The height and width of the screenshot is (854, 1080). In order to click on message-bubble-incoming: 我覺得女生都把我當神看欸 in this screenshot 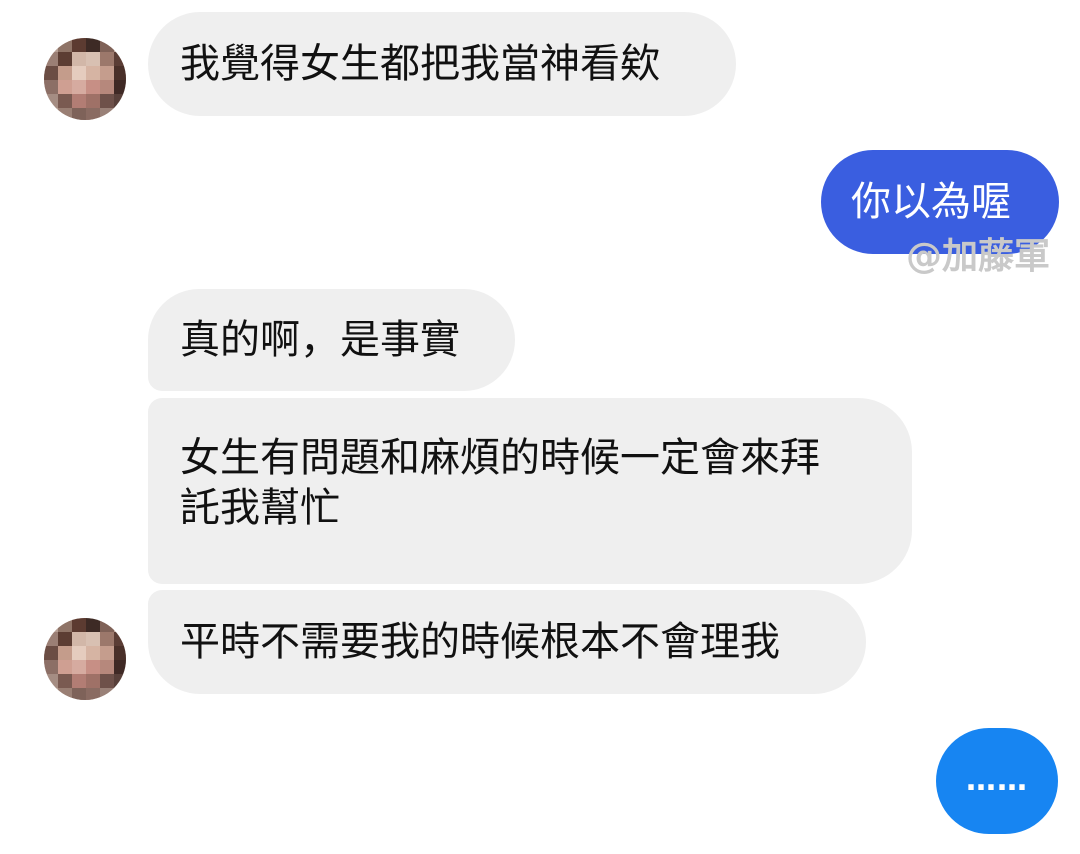, I will do `click(442, 64)`.